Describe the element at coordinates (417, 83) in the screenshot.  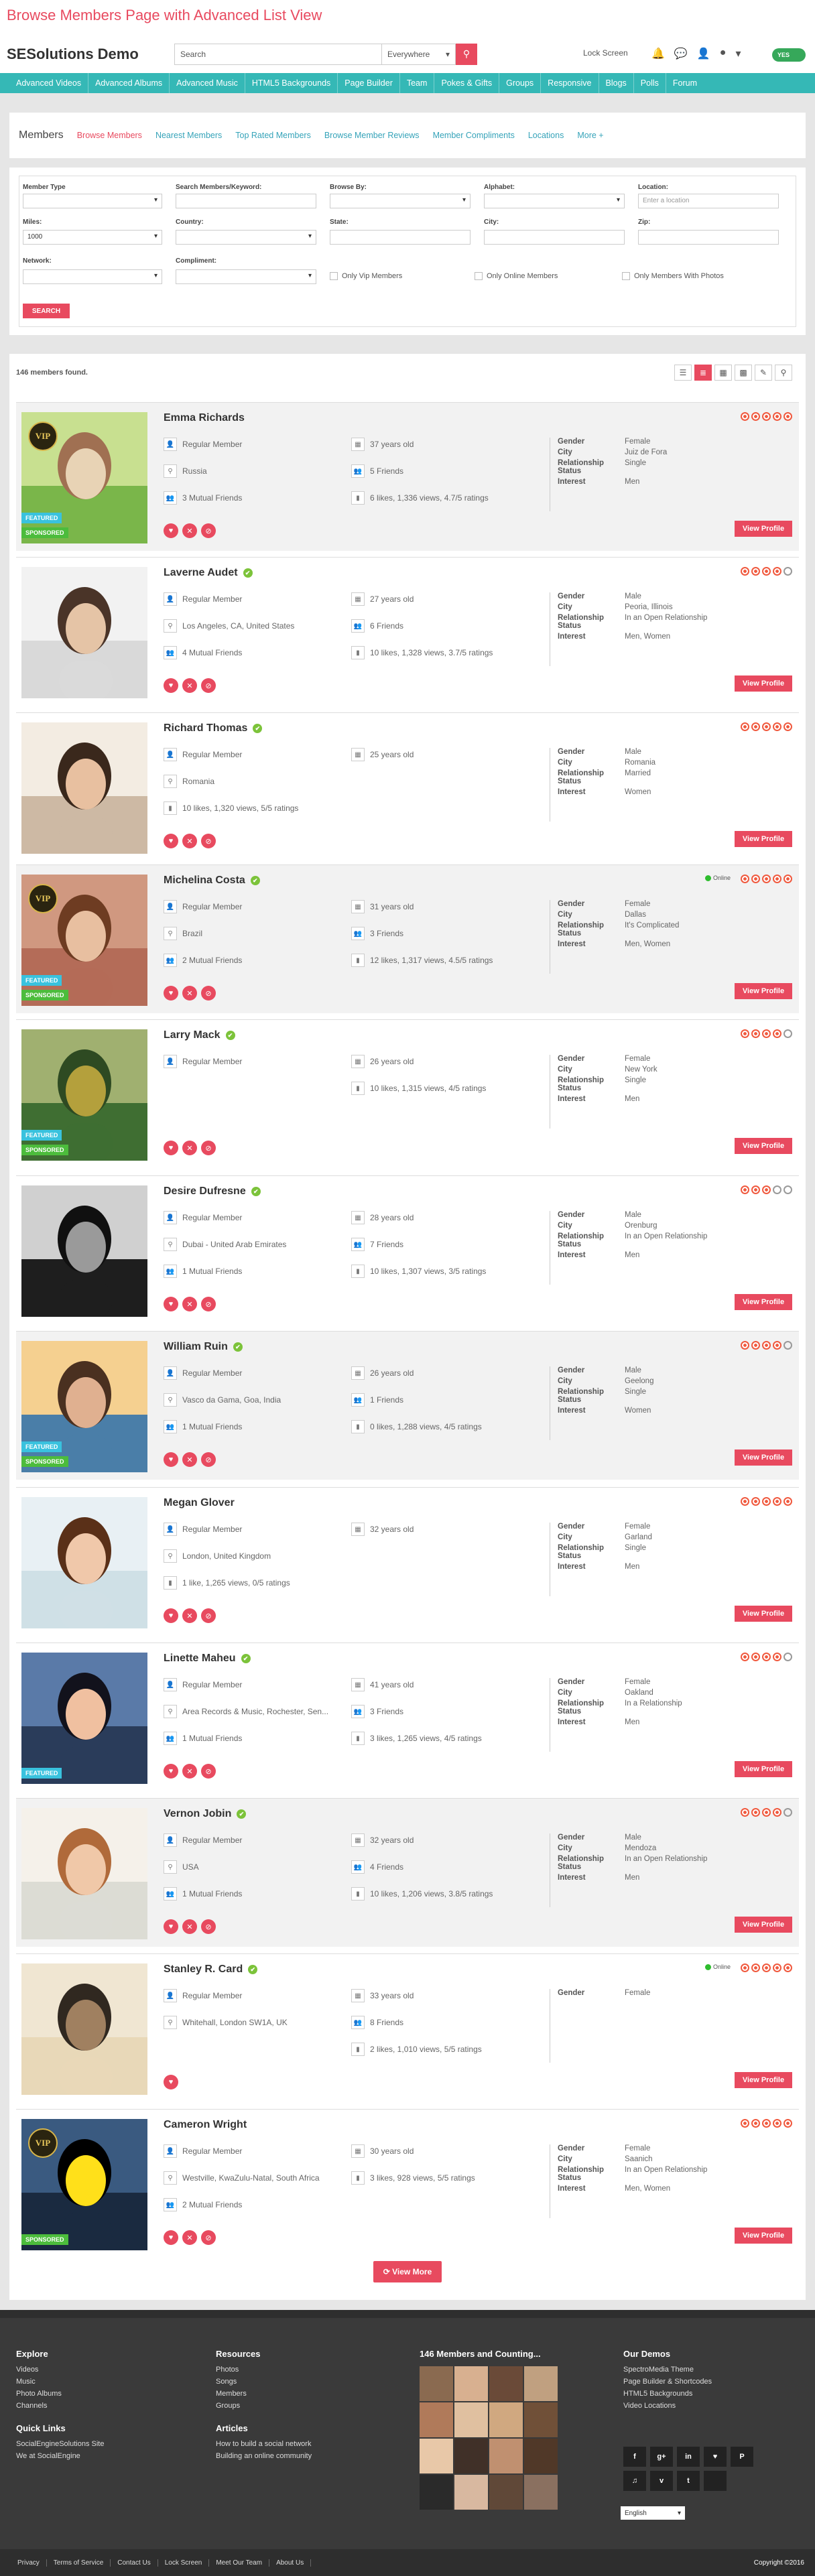
I see `nav-item: Team` at that location.